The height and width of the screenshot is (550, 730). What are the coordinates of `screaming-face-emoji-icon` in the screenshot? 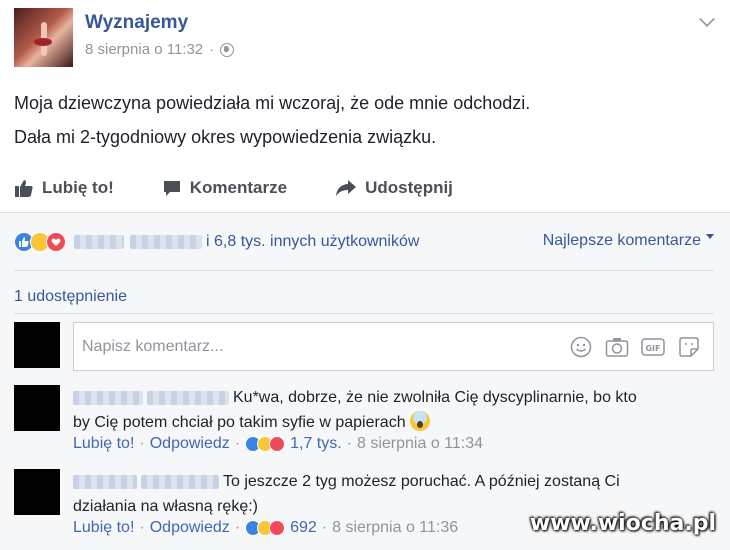 It's located at (420, 421).